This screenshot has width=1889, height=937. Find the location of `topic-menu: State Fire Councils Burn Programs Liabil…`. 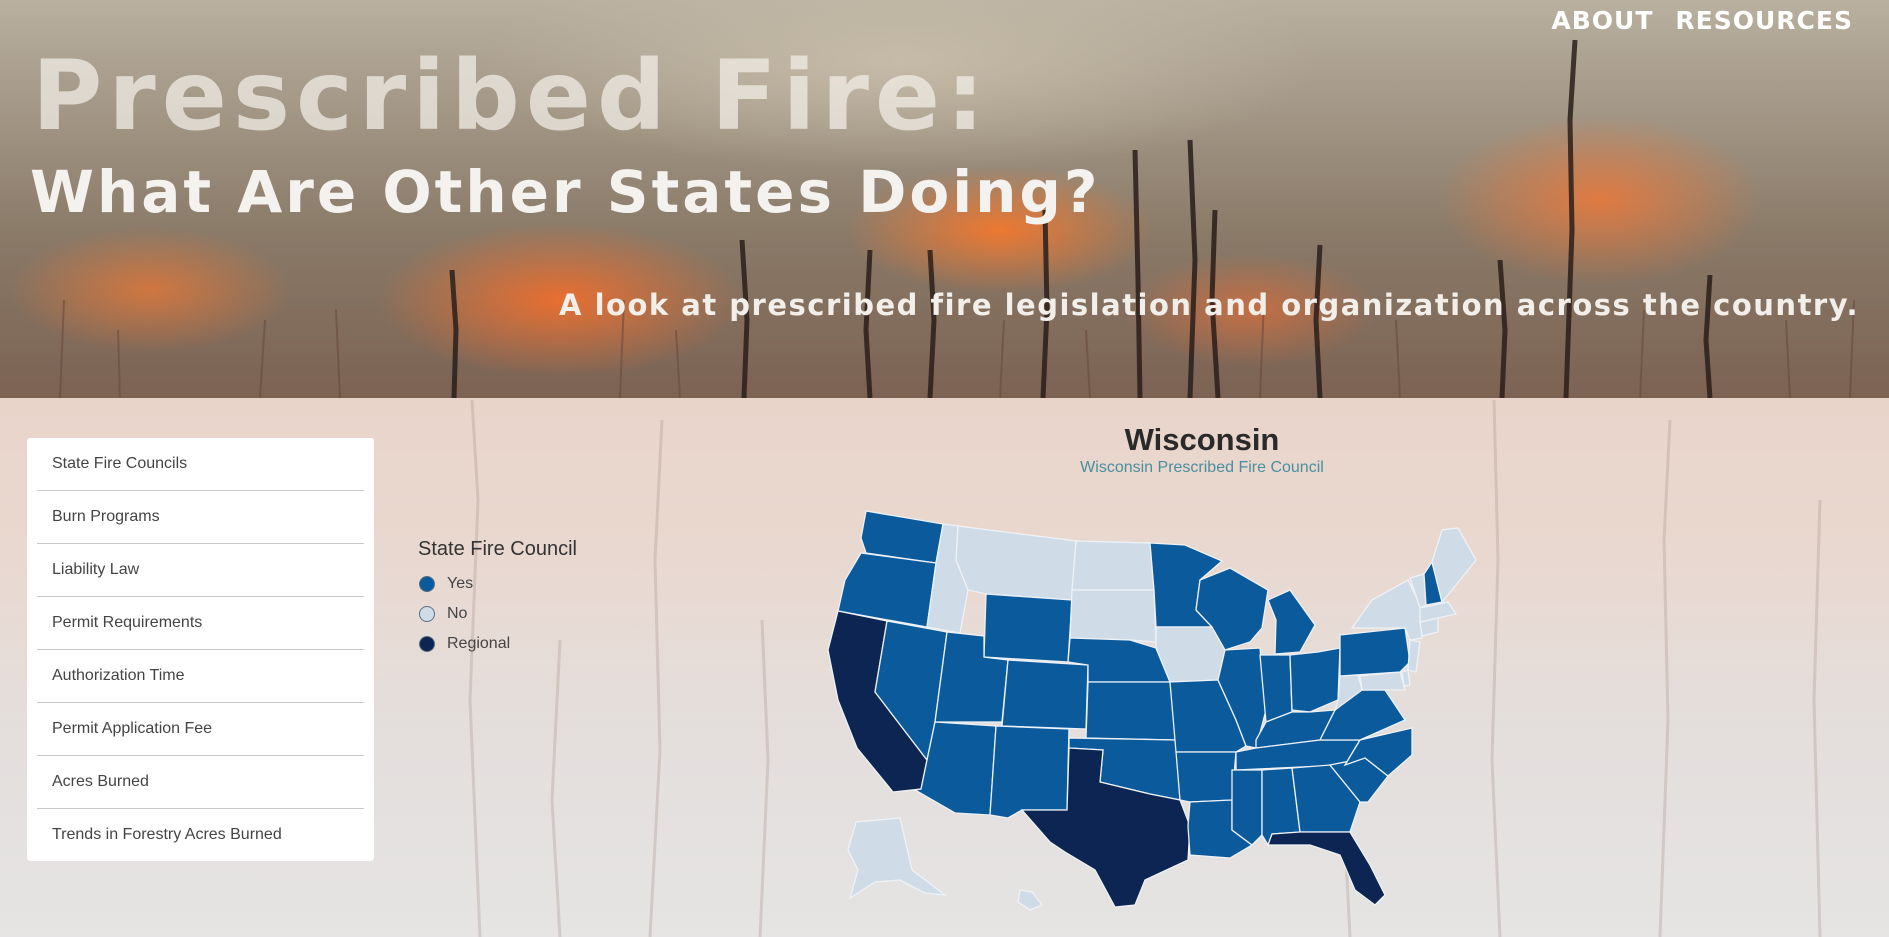

topic-menu: State Fire Councils Burn Programs Liabil… is located at coordinates (200, 649).